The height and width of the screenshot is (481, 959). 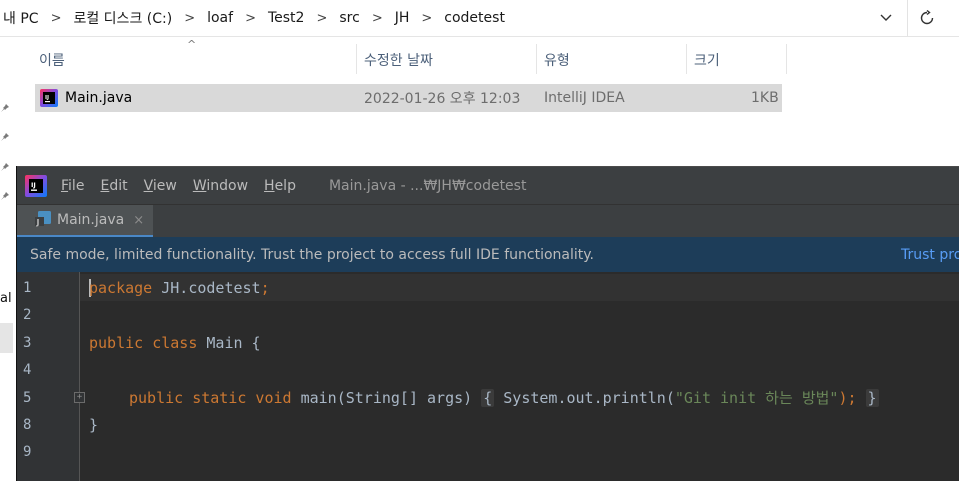 I want to click on code-line-1: package JH.codetest;, so click(x=179, y=287).